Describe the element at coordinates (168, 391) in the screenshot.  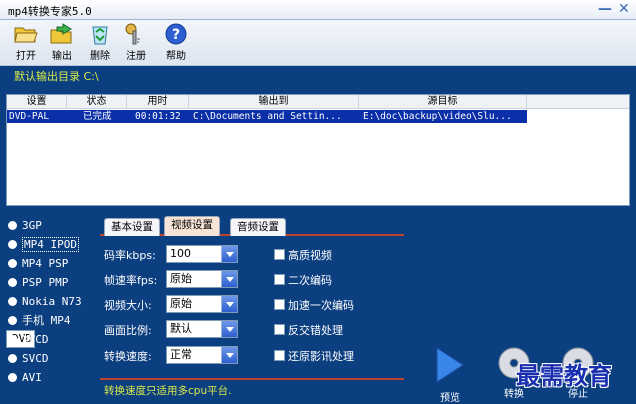
I see `speed-hint: 转换速度只适用多cpu平台.` at that location.